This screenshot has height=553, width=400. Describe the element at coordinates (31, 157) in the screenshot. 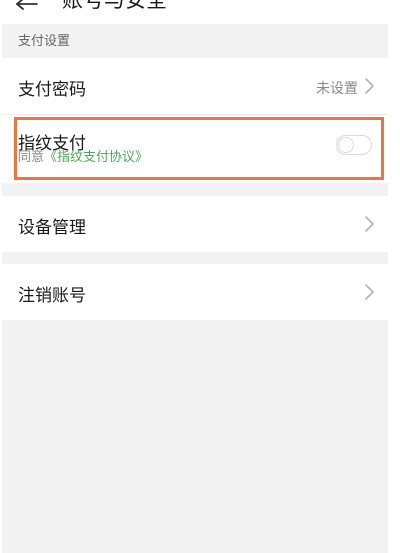

I see `agree-prefix-text: 同意` at that location.